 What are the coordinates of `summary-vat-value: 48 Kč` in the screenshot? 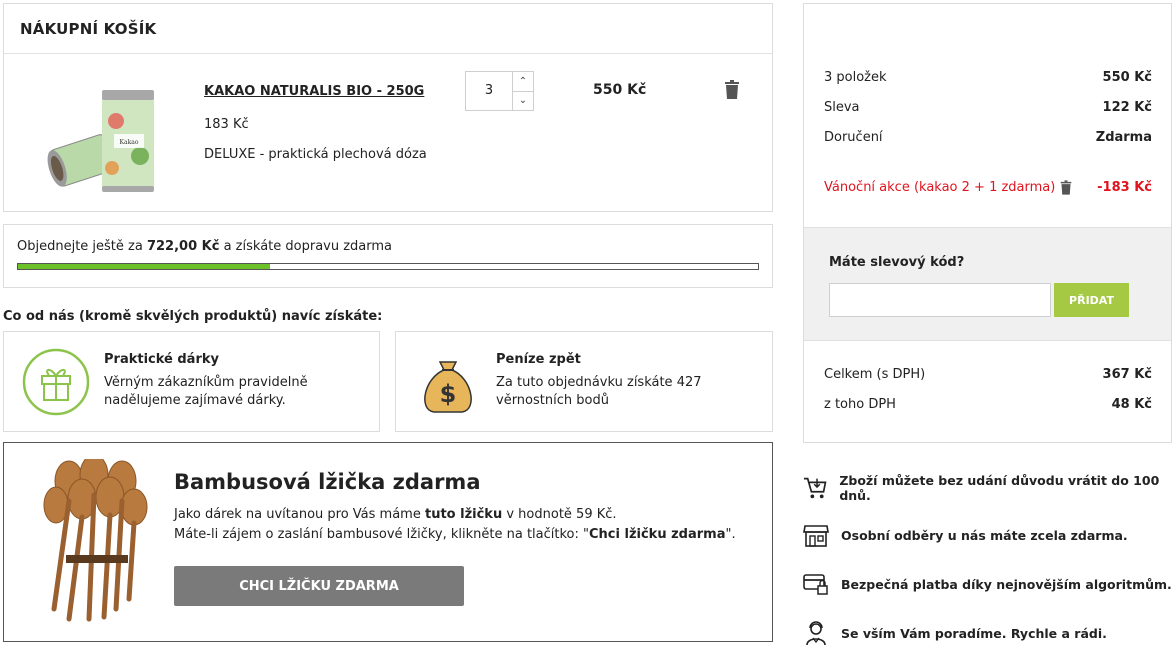 It's located at (1131, 404).